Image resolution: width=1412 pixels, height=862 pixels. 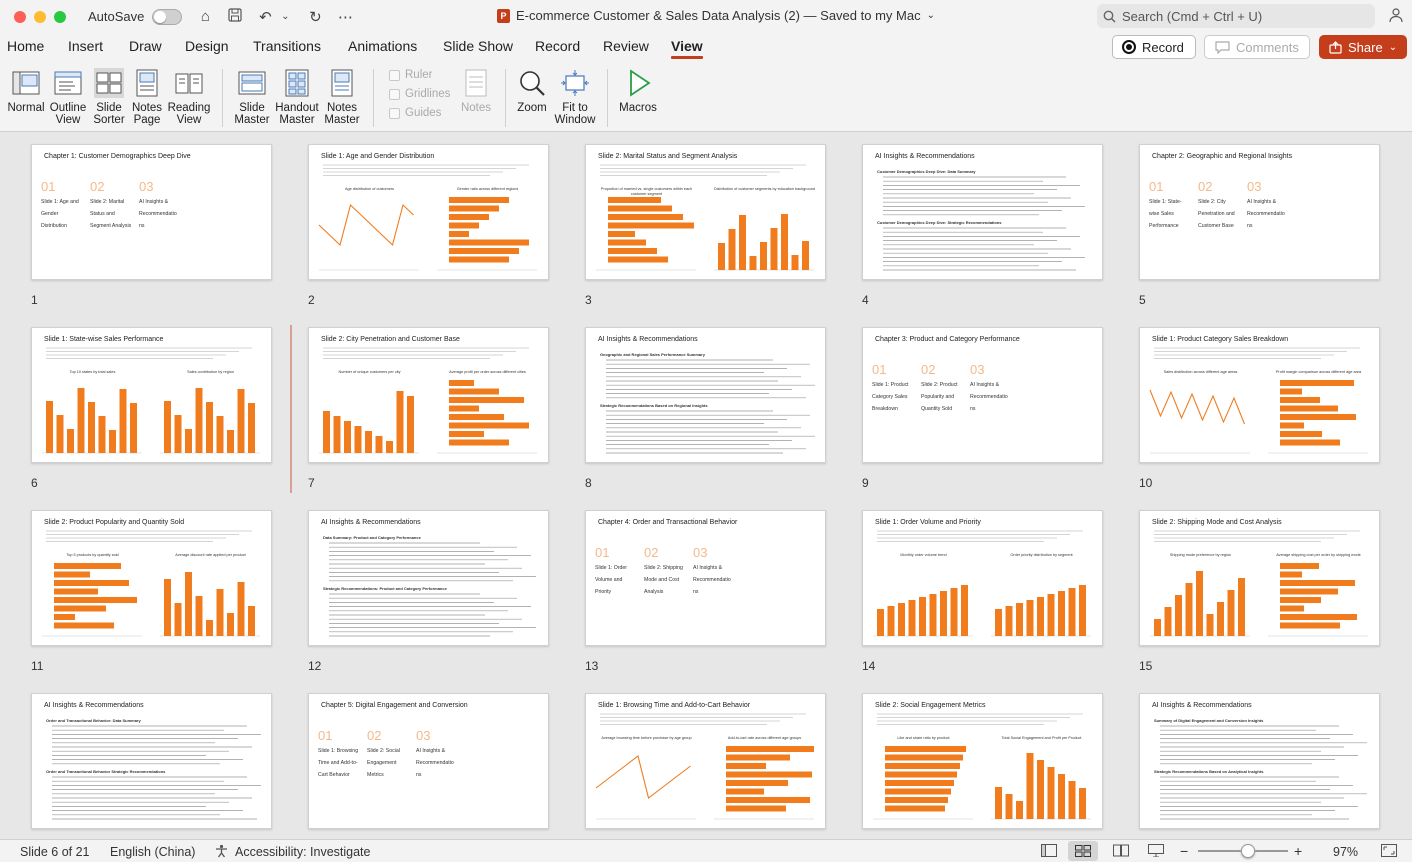 I want to click on tab-home: Home, so click(x=25, y=46).